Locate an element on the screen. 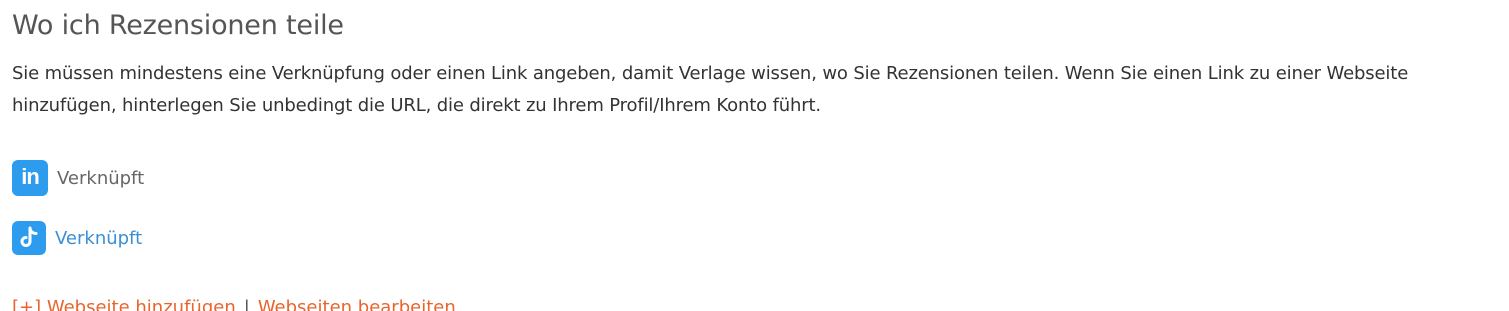 The image size is (1509, 311). add-website-link: [+] Webseite hinzufügen is located at coordinates (124, 304).